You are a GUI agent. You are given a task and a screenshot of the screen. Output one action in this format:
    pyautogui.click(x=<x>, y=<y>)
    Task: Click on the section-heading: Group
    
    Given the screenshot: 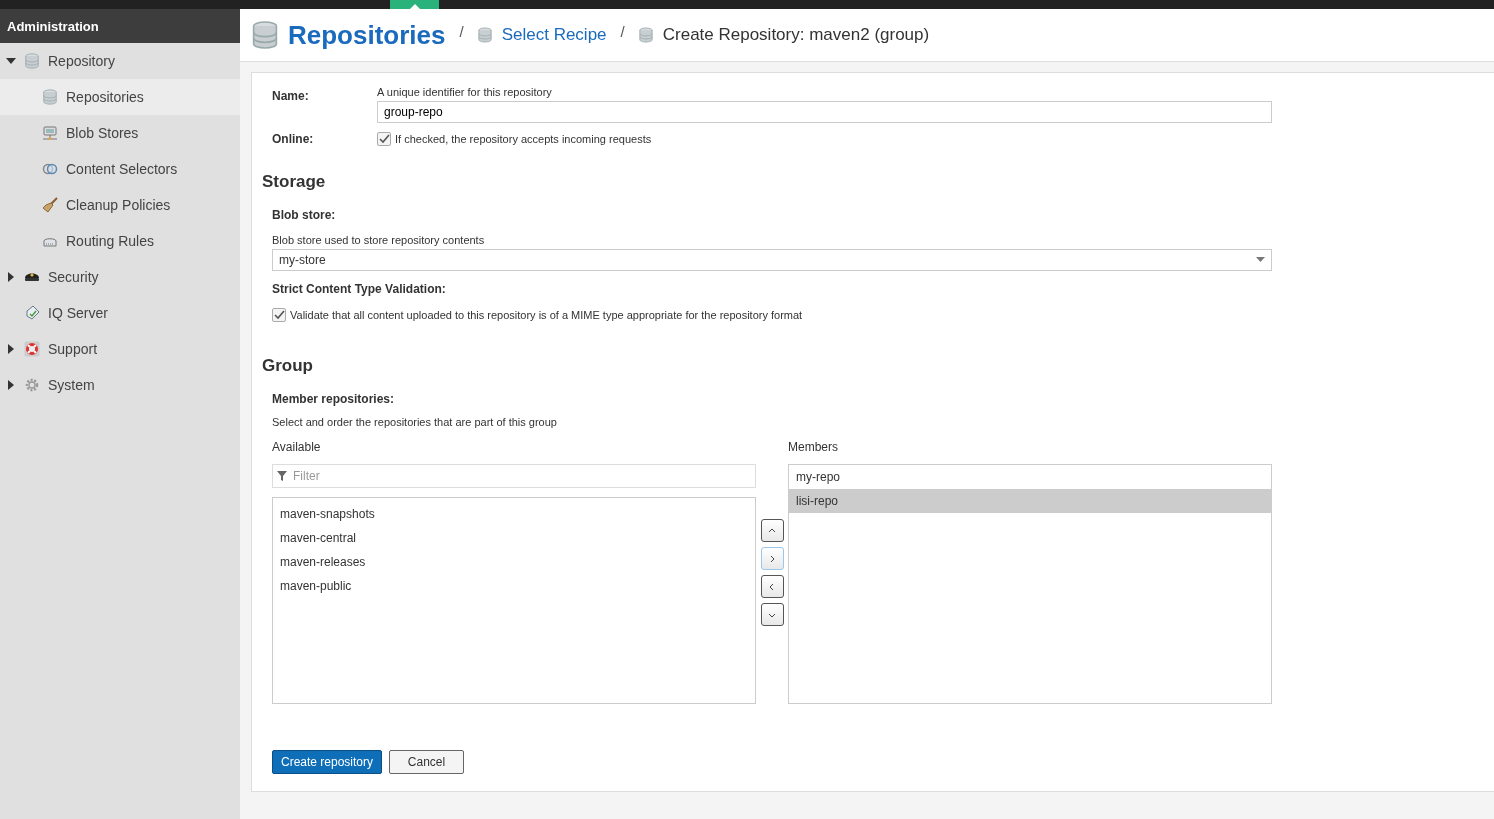 What is the action you would take?
    pyautogui.click(x=288, y=366)
    